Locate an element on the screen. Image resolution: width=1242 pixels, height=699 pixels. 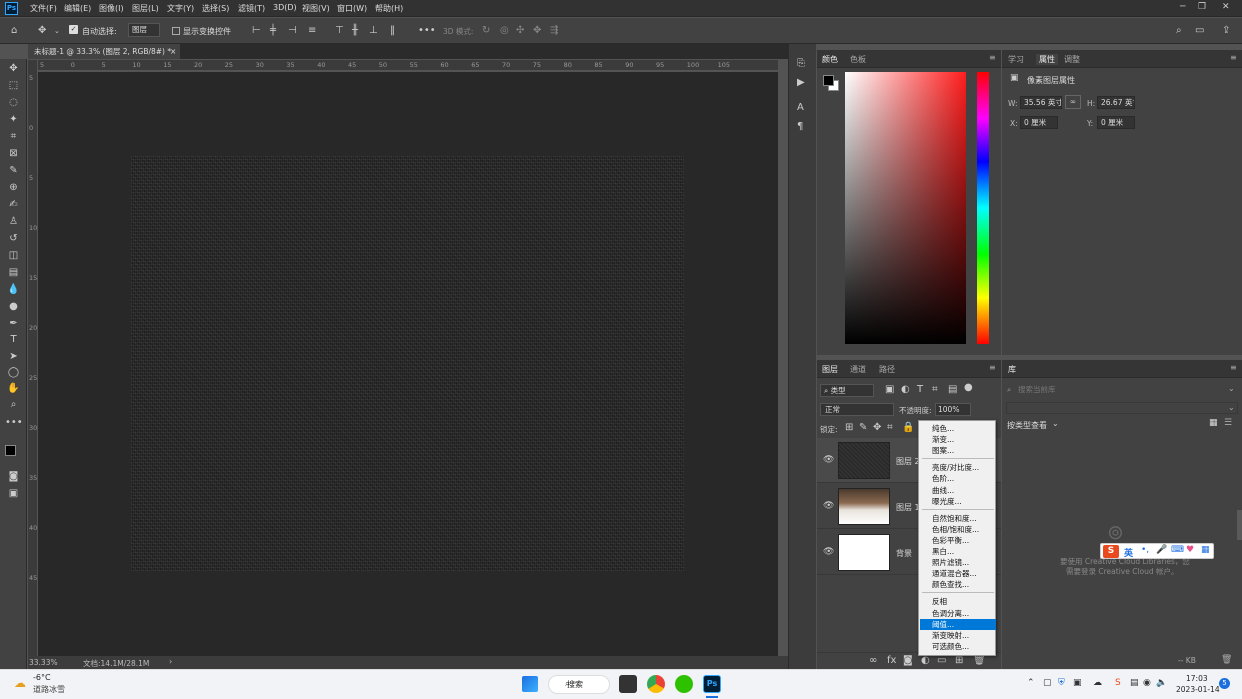
actions-panel-icon: ▶ is located at coordinates (801, 83).